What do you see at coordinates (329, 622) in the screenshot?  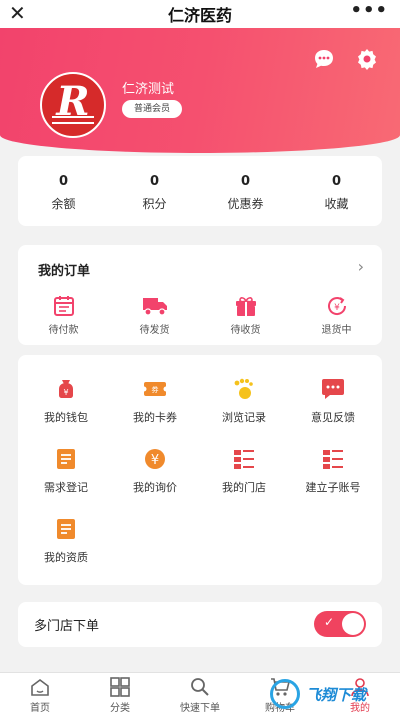 I see `check-icon: ✓` at bounding box center [329, 622].